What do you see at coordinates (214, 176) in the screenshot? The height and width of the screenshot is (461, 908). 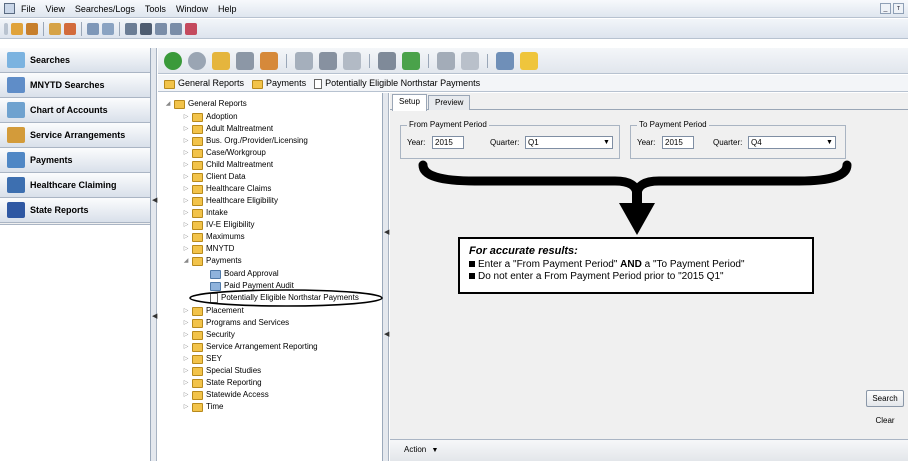 I see `tree-node: ▷ Client Data` at bounding box center [214, 176].